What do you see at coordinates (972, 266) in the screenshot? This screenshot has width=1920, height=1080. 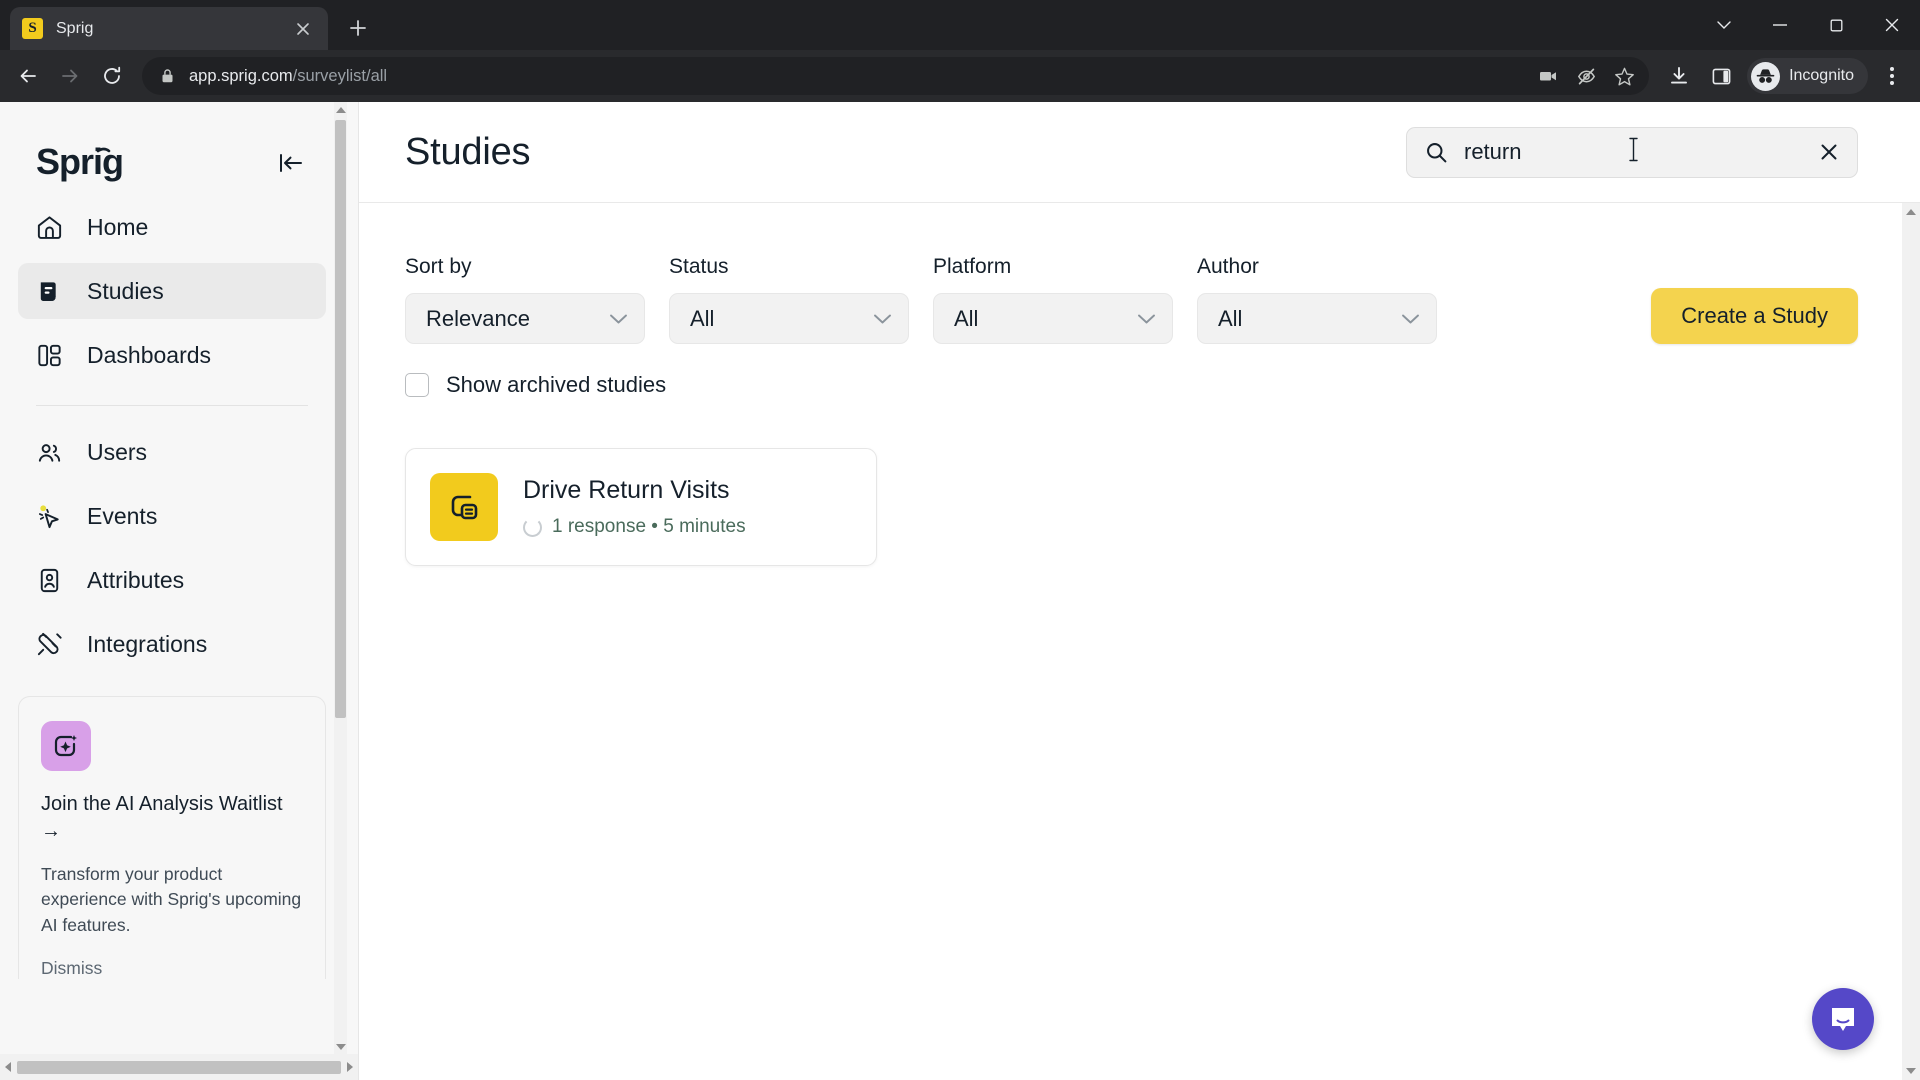 I see `filter-label: Platform` at bounding box center [972, 266].